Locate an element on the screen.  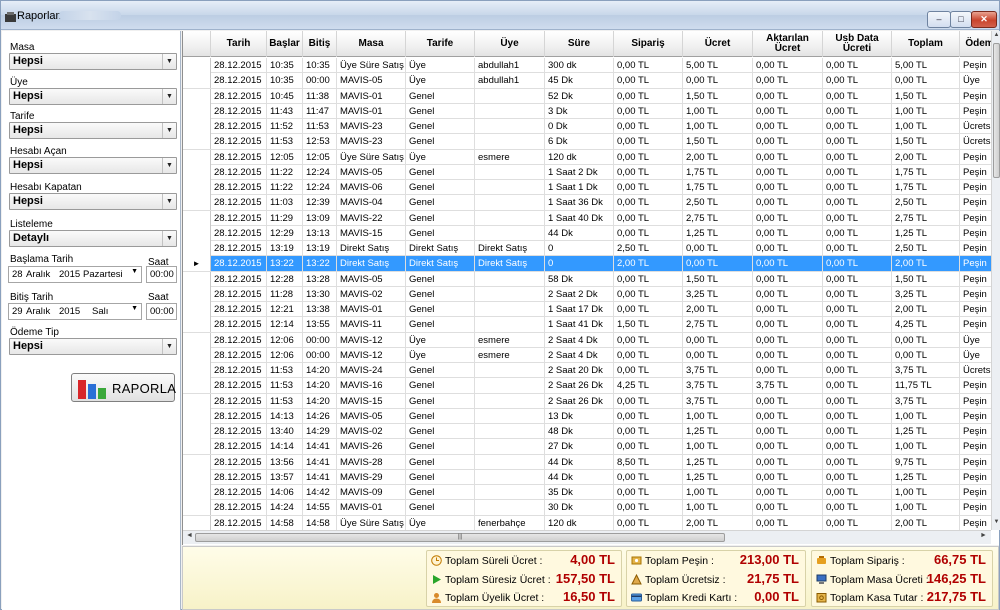
table-cell: abdullah1 is located at coordinates (510, 65).